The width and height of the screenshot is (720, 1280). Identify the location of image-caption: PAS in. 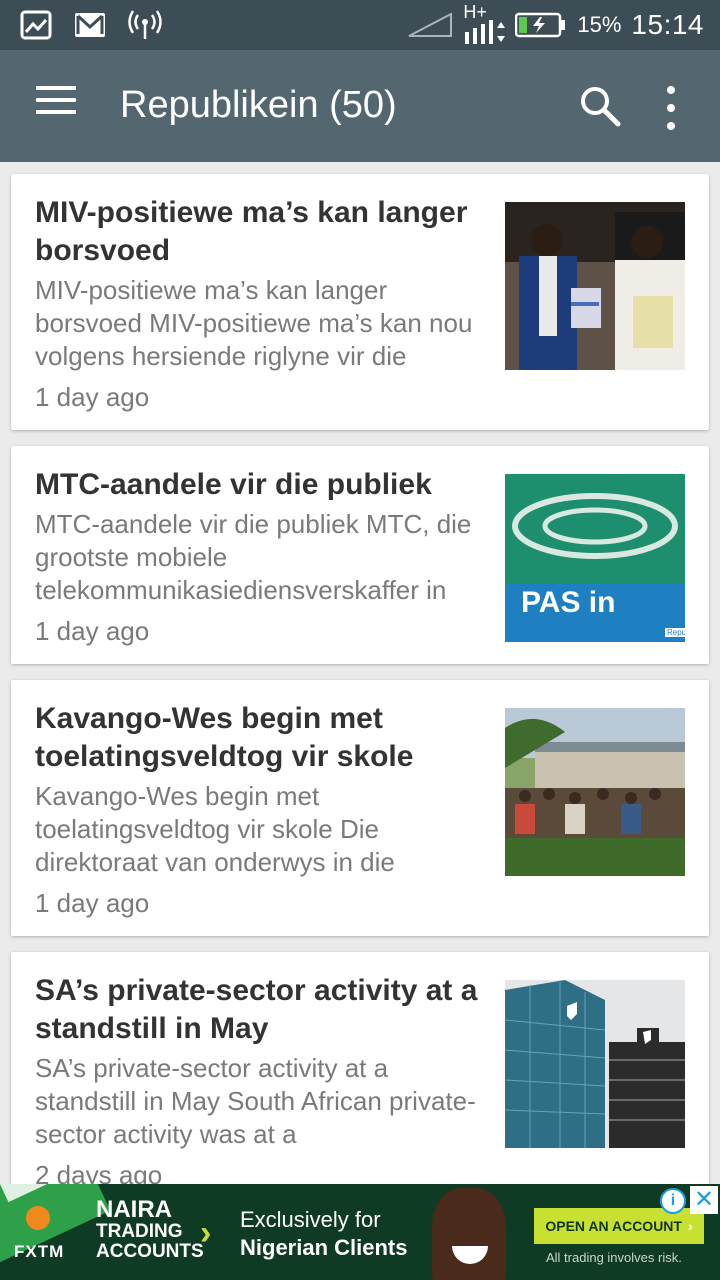
(568, 602).